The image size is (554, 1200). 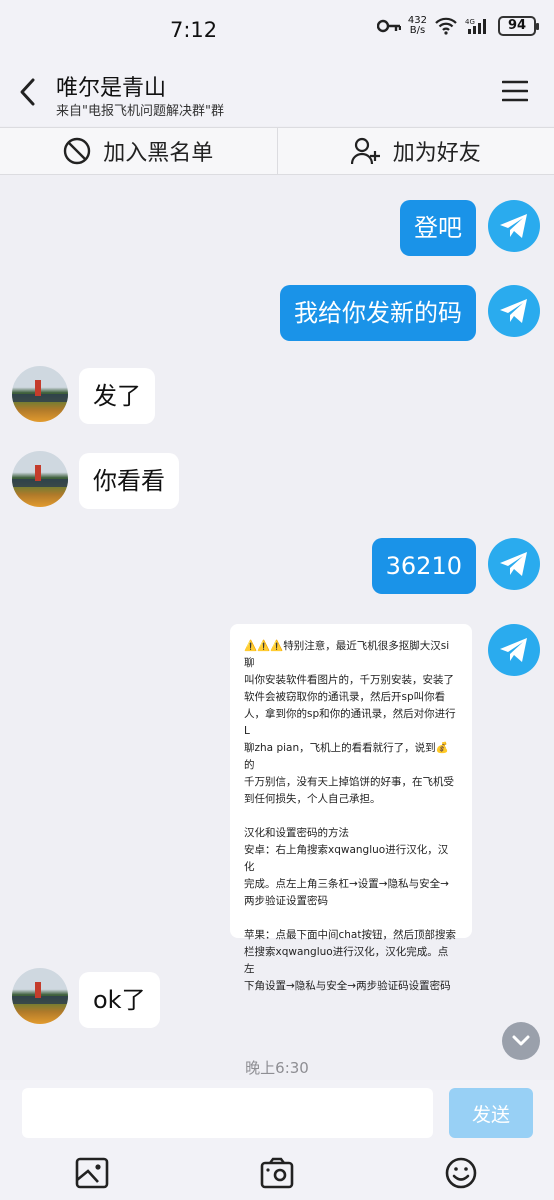 What do you see at coordinates (277, 30) in the screenshot?
I see `status-bar: 7:12 432 B/s 4G 94` at bounding box center [277, 30].